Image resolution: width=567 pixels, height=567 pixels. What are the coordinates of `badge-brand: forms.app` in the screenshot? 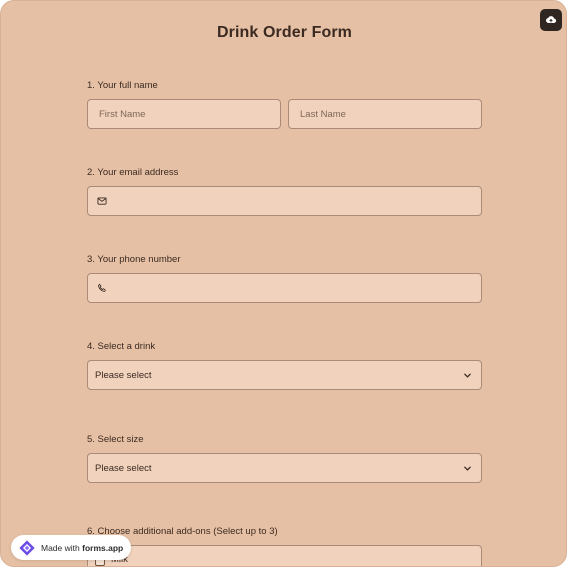 It's located at (103, 547).